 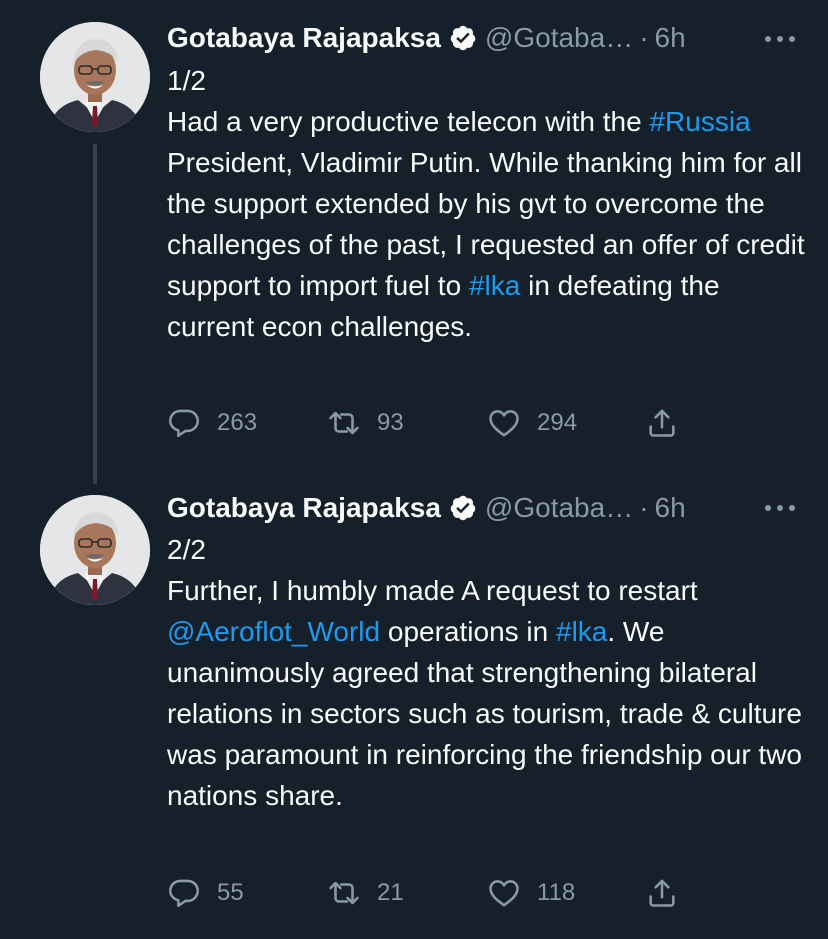 What do you see at coordinates (186, 549) in the screenshot?
I see `thread-counter: 2/2` at bounding box center [186, 549].